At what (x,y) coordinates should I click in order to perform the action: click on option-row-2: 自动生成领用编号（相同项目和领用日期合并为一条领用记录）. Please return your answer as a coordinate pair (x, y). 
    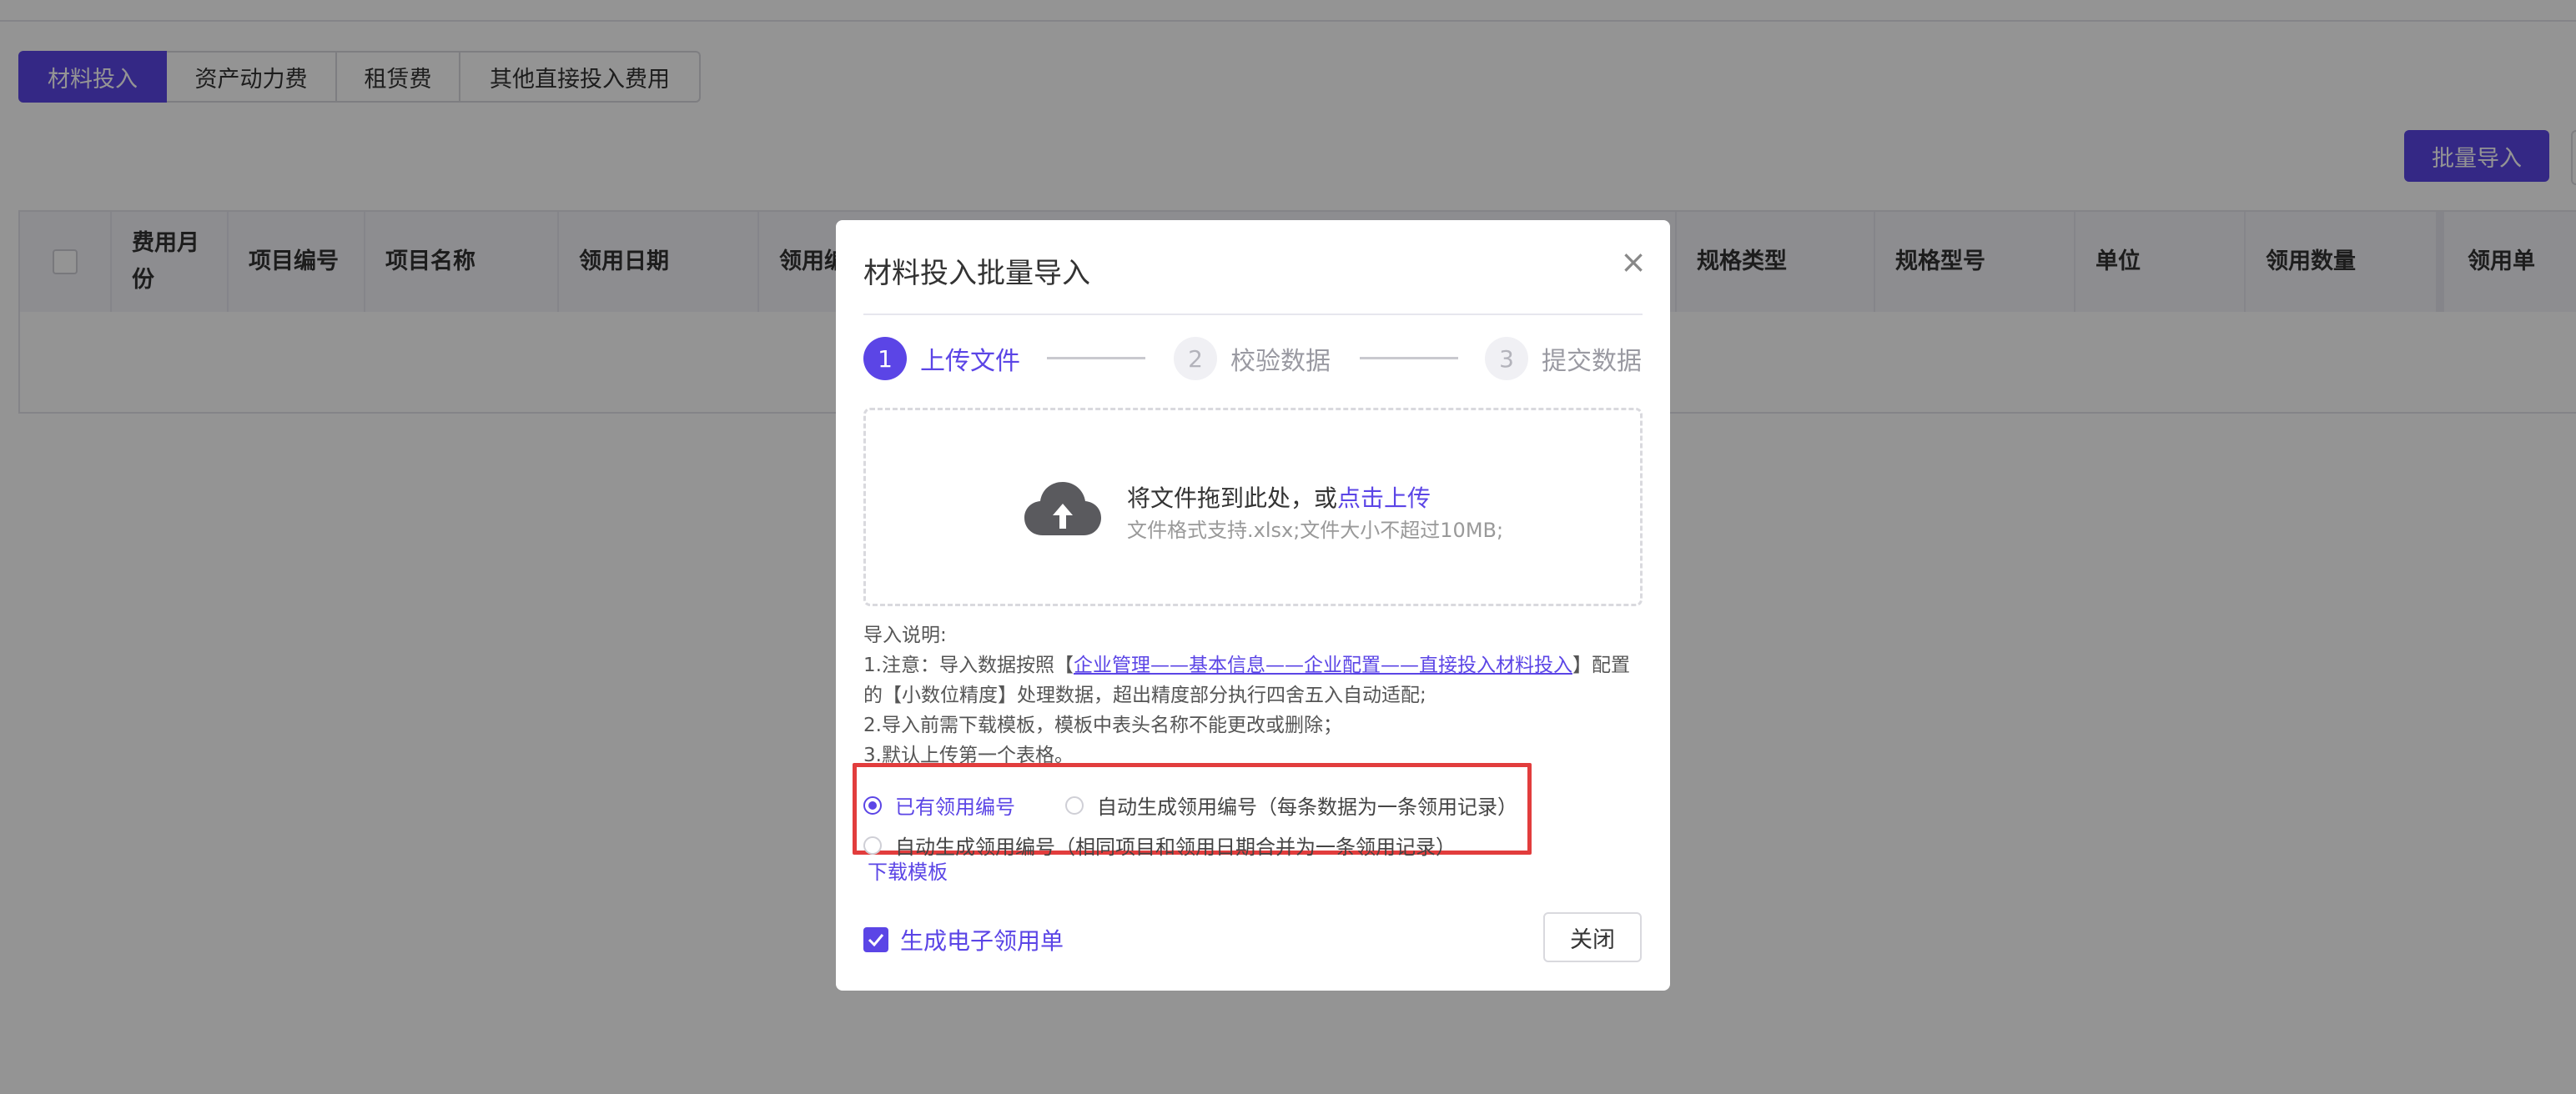
    Looking at the image, I should click on (1159, 845).